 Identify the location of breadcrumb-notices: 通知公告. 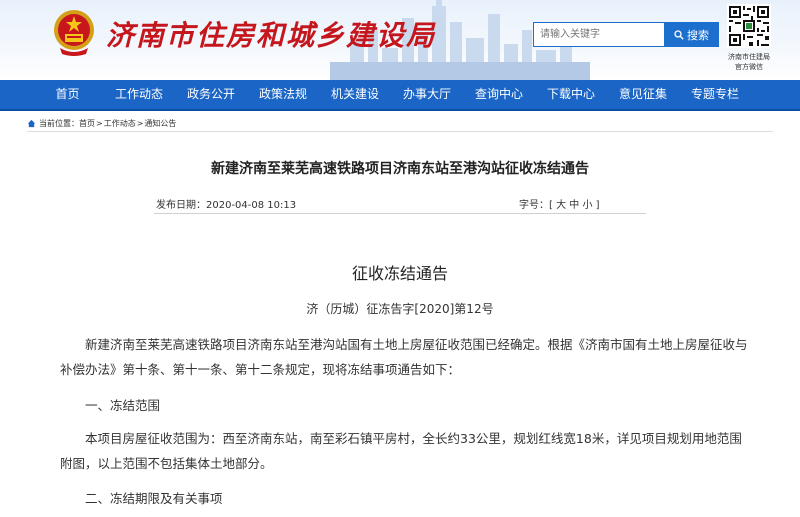
(160, 123).